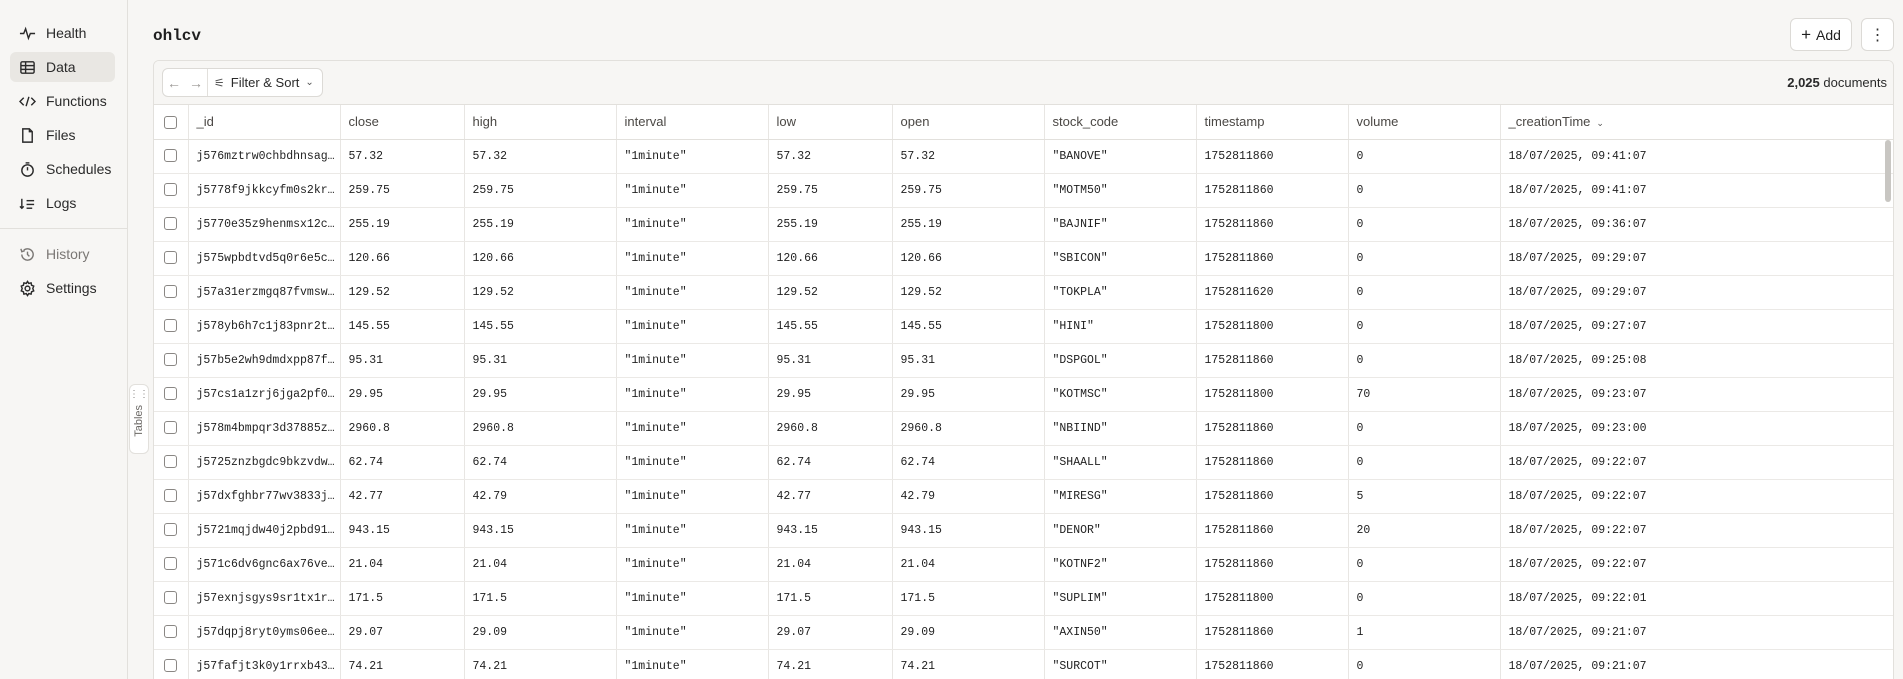 The image size is (1903, 679). Describe the element at coordinates (1120, 224) in the screenshot. I see `stock-code-cell: "BAJNIF"` at that location.